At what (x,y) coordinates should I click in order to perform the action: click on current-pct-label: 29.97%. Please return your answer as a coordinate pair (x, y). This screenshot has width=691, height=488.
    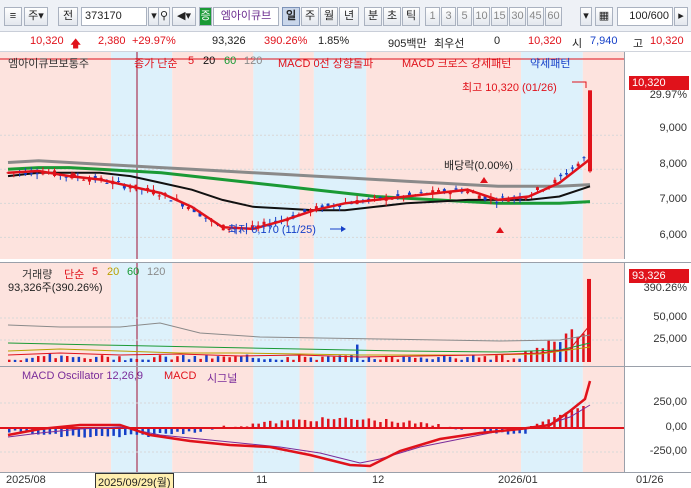
    Looking at the image, I should click on (668, 95).